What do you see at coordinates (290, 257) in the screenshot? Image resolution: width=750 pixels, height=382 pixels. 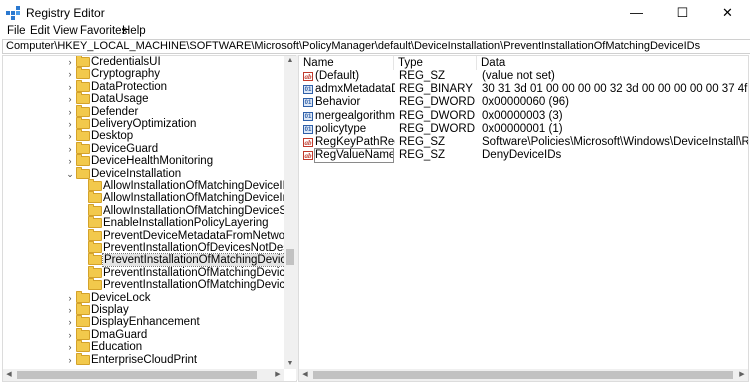 I see `tree-scroll-thumb` at bounding box center [290, 257].